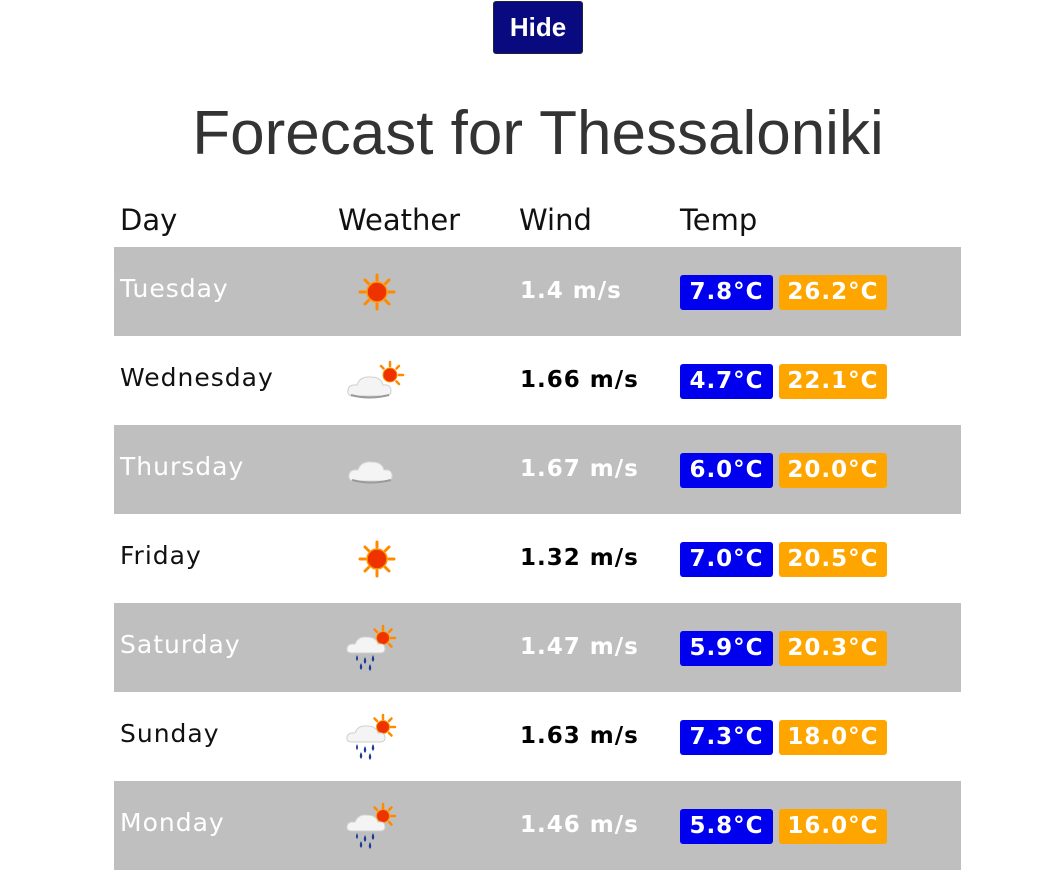  What do you see at coordinates (726, 559) in the screenshot?
I see `min-temp-badge: 7.0°C` at bounding box center [726, 559].